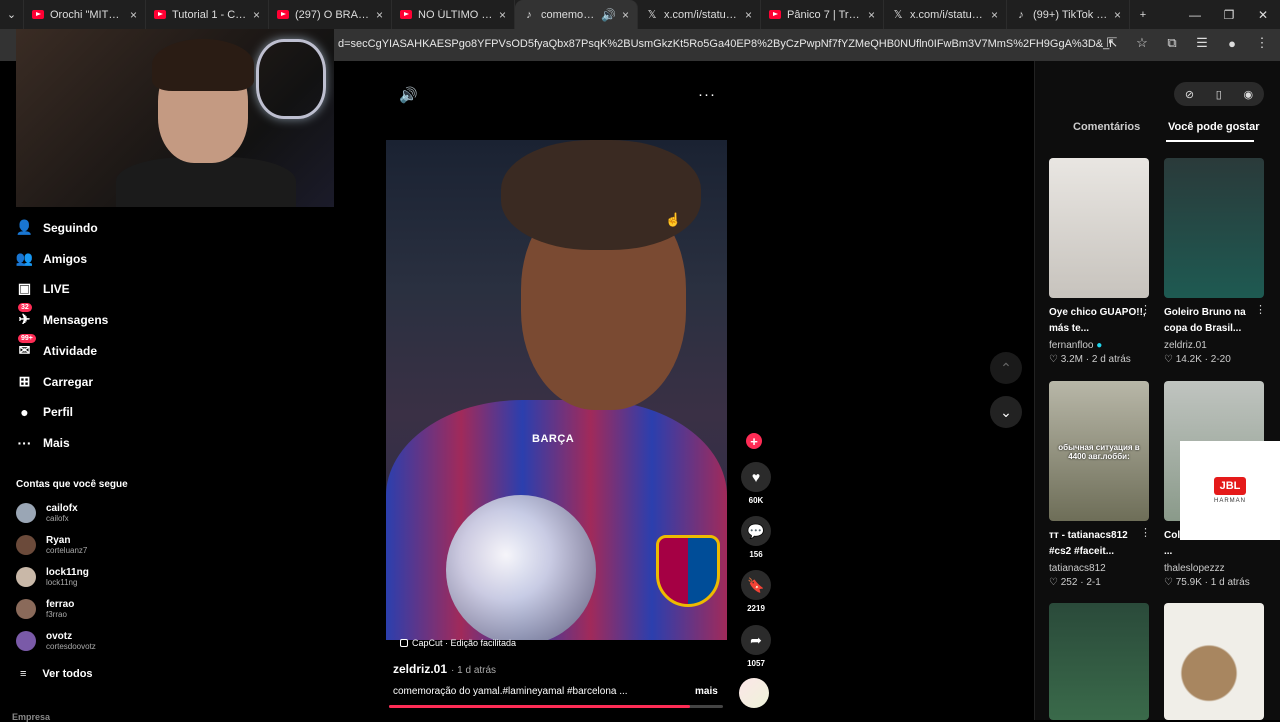 The height and width of the screenshot is (722, 1280). What do you see at coordinates (444, 669) in the screenshot?
I see `video-author: zeldriz.01 · 1 d atrás` at bounding box center [444, 669].